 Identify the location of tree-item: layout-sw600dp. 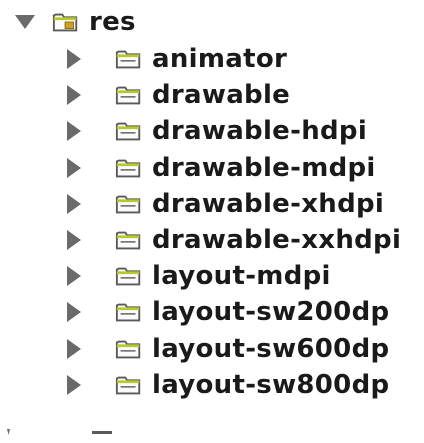
(225, 349).